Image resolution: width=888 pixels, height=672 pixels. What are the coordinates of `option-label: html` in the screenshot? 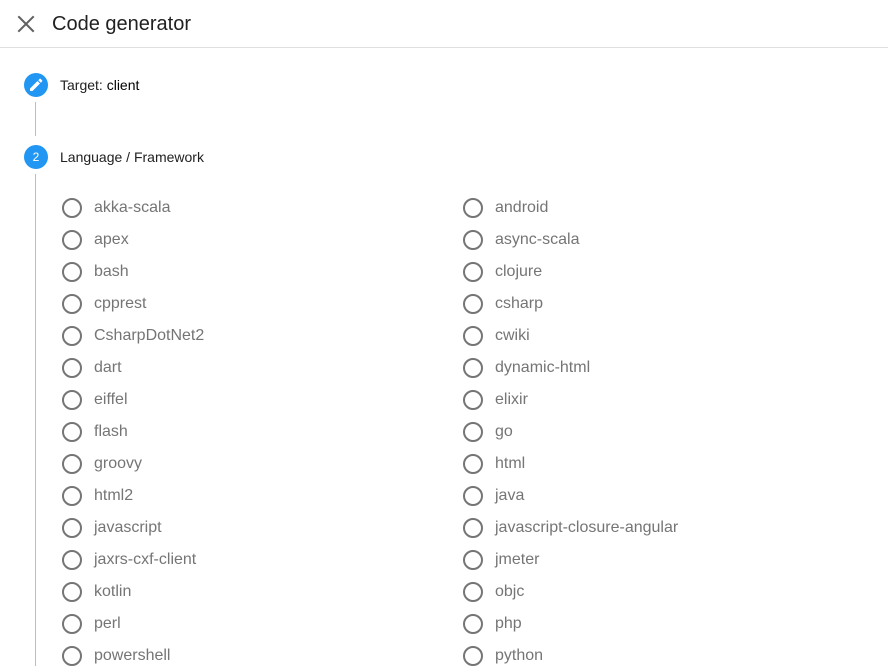 It's located at (510, 463).